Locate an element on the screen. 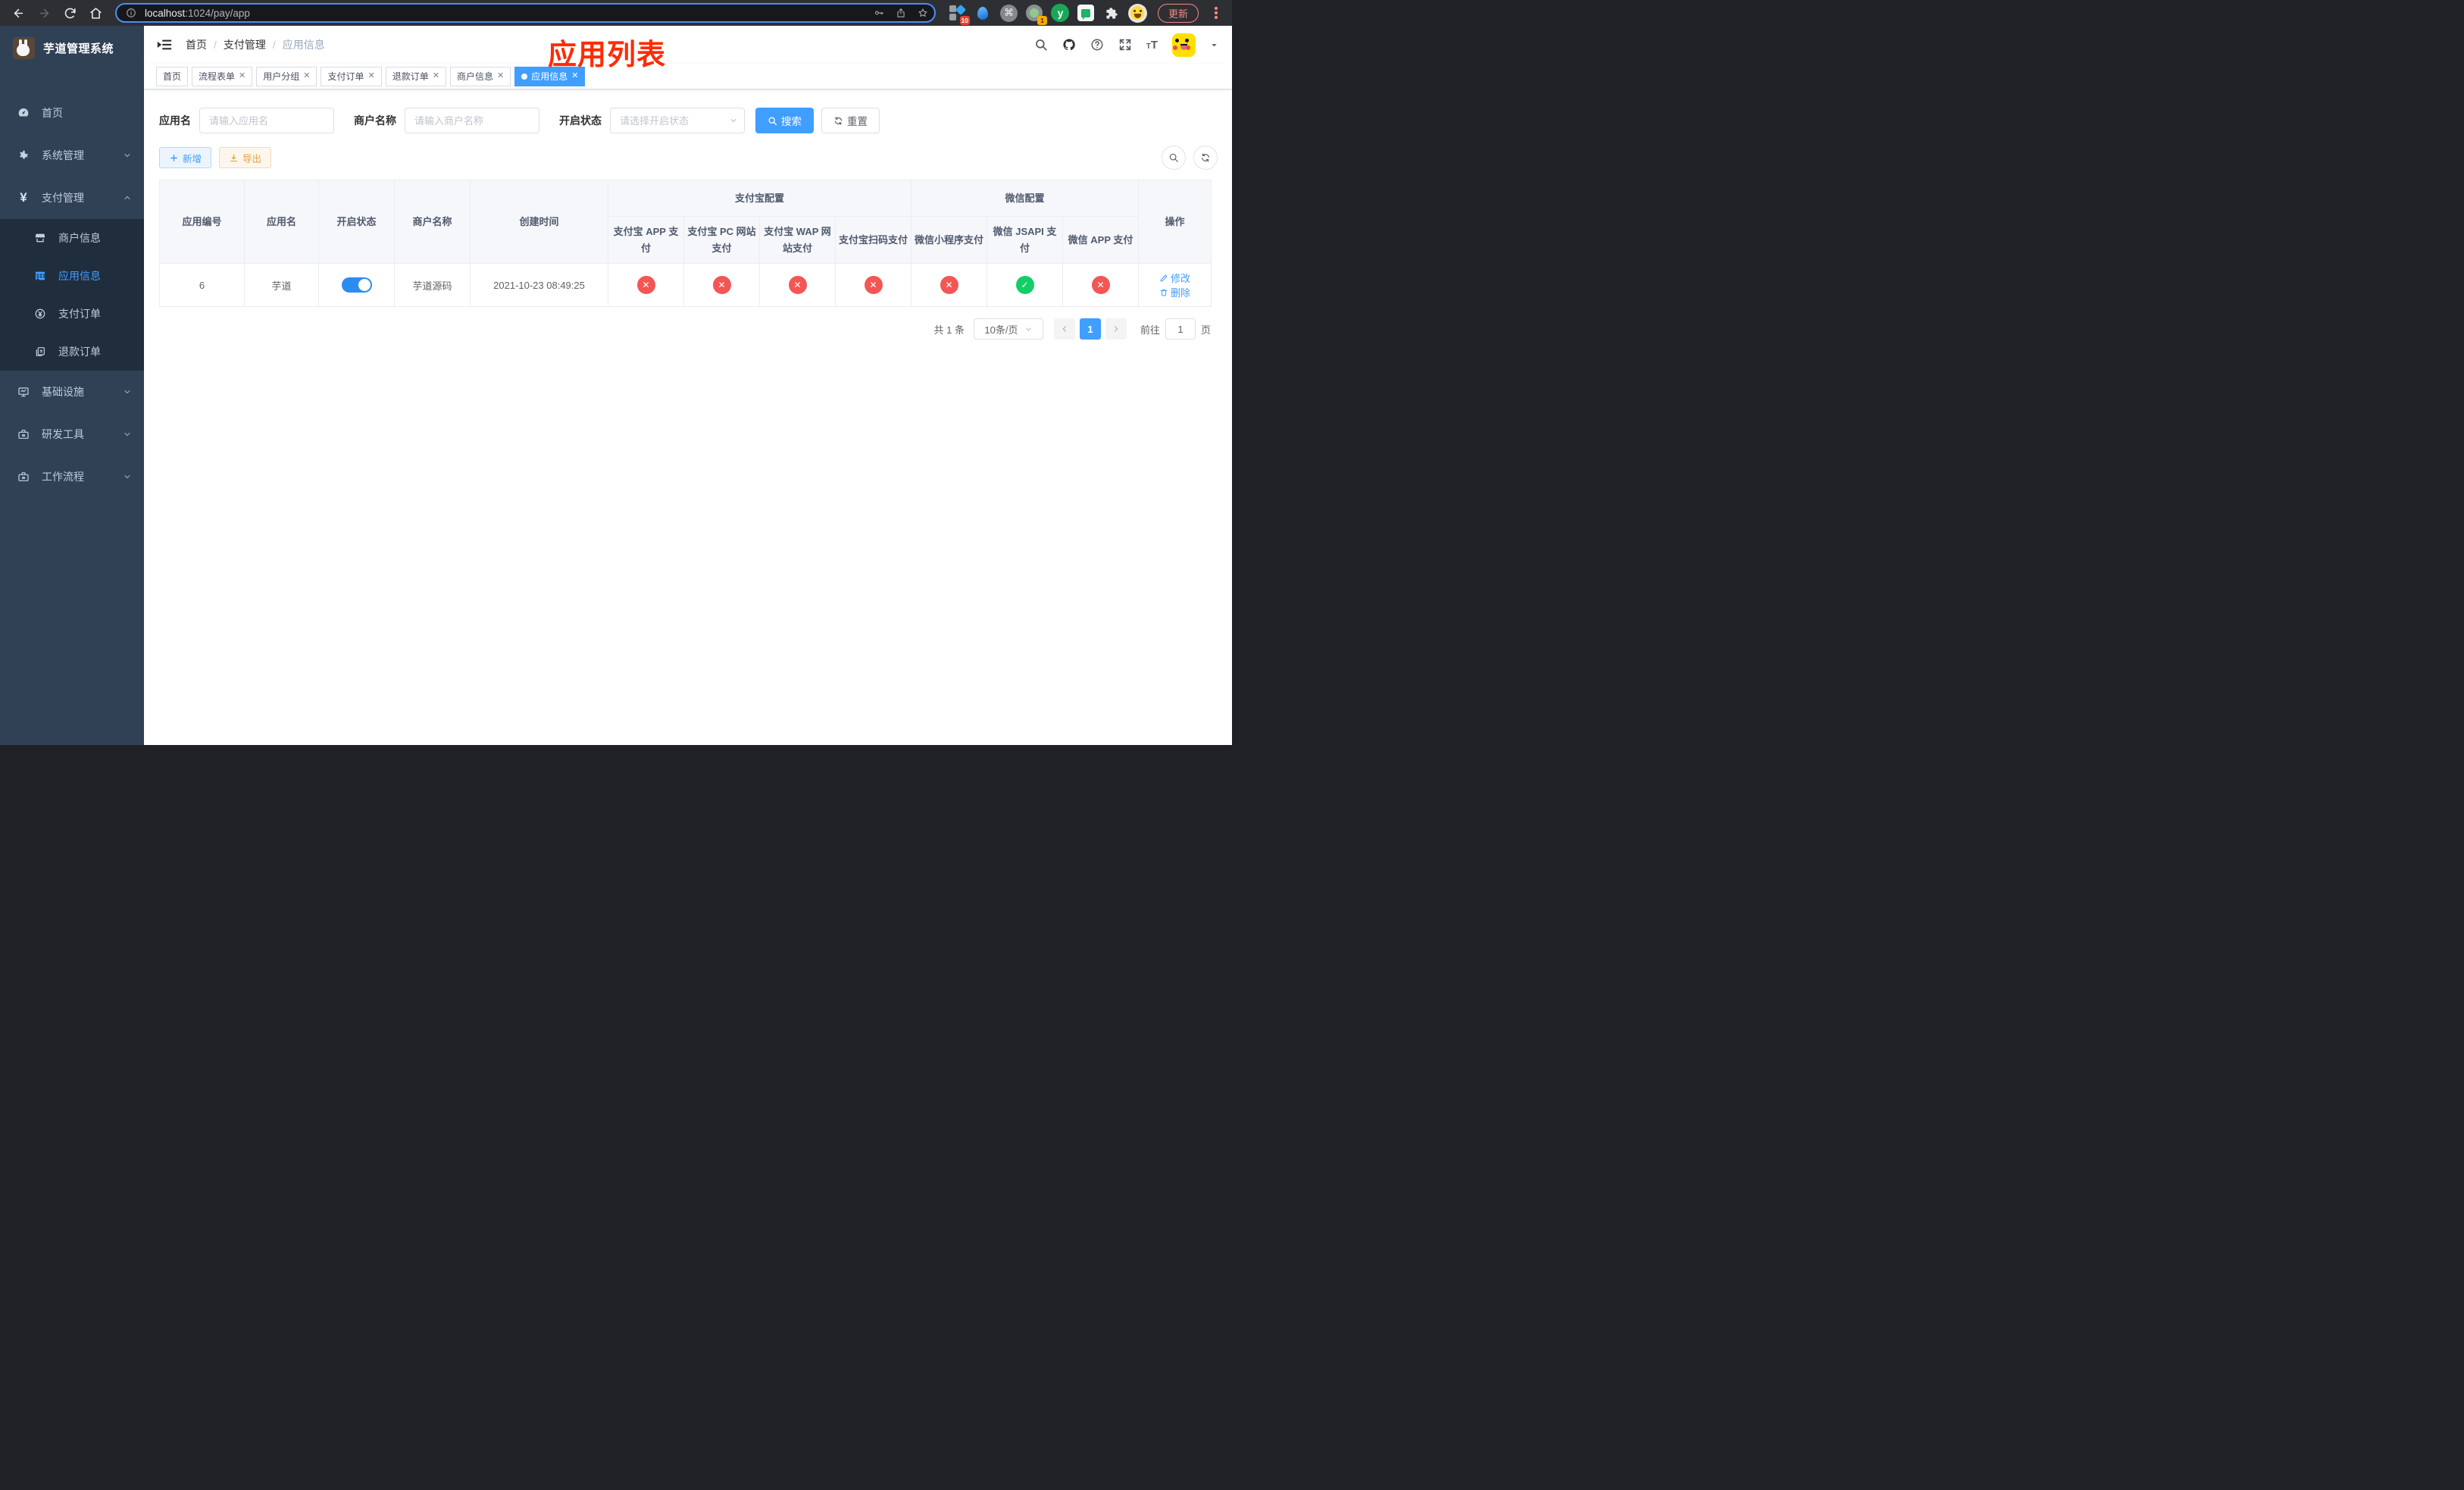 This screenshot has width=2464, height=1490. sidebar-item-merchant-info: 商户信息 is located at coordinates (72, 238).